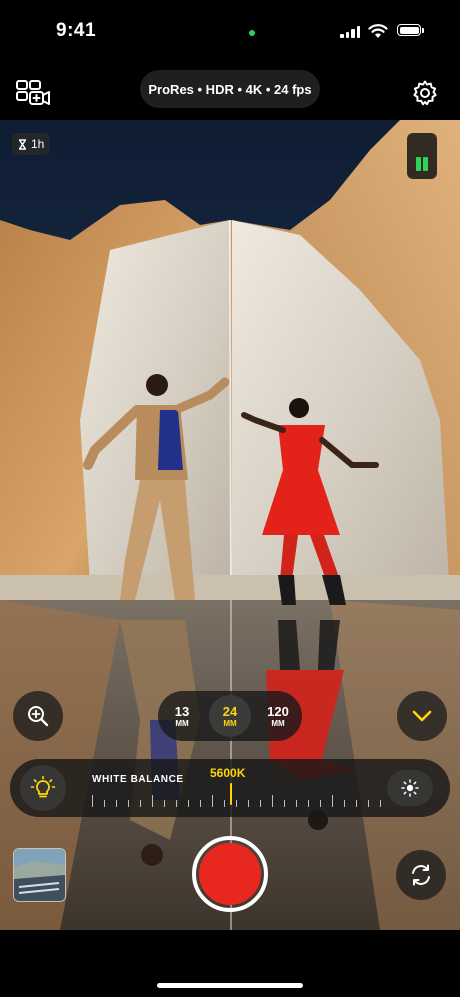 Image resolution: width=460 pixels, height=997 pixels. Describe the element at coordinates (182, 723) in the screenshot. I see `lens-13-unit: MM` at that location.